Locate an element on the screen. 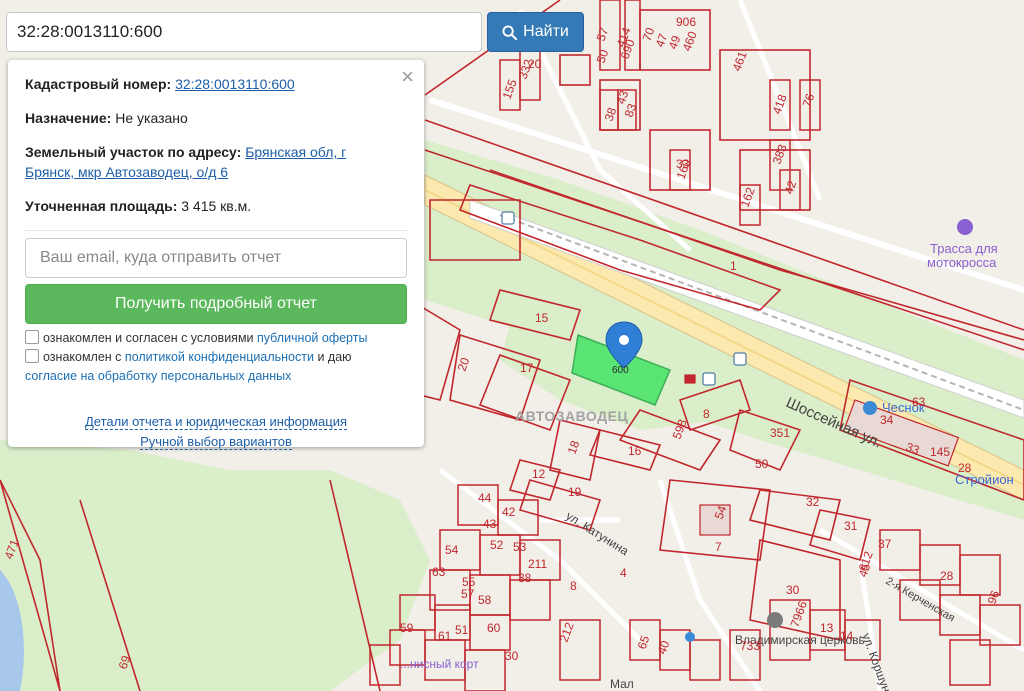 This screenshot has width=1024, height=691. parcel-number-label: 12 is located at coordinates (539, 474).